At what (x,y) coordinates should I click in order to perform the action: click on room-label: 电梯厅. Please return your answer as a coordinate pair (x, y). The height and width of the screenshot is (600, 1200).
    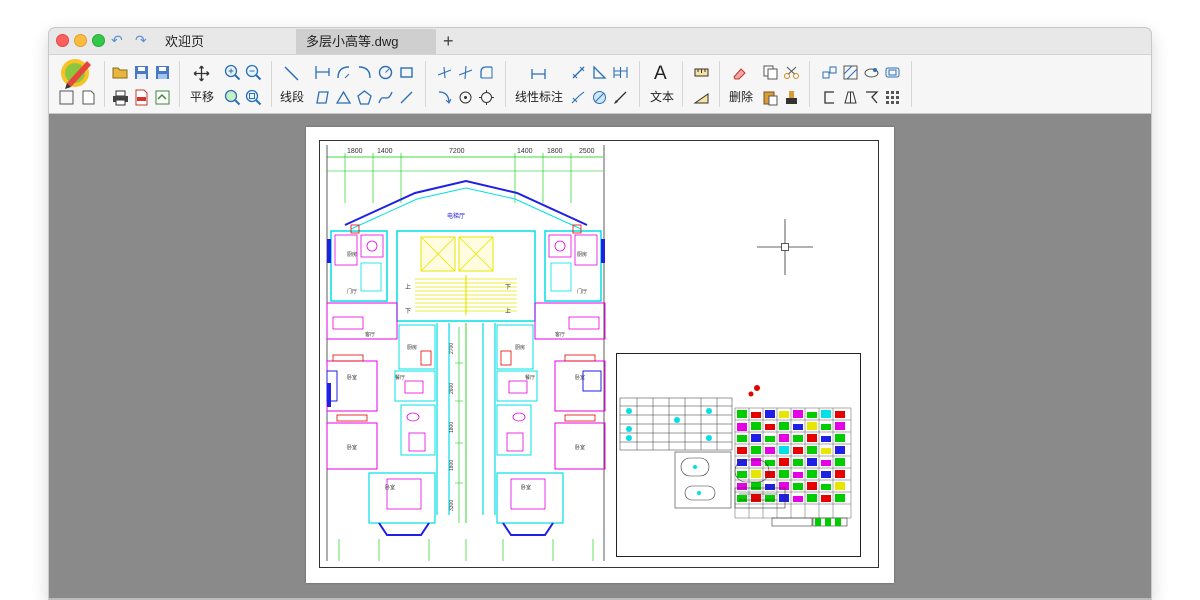
    Looking at the image, I should click on (456, 216).